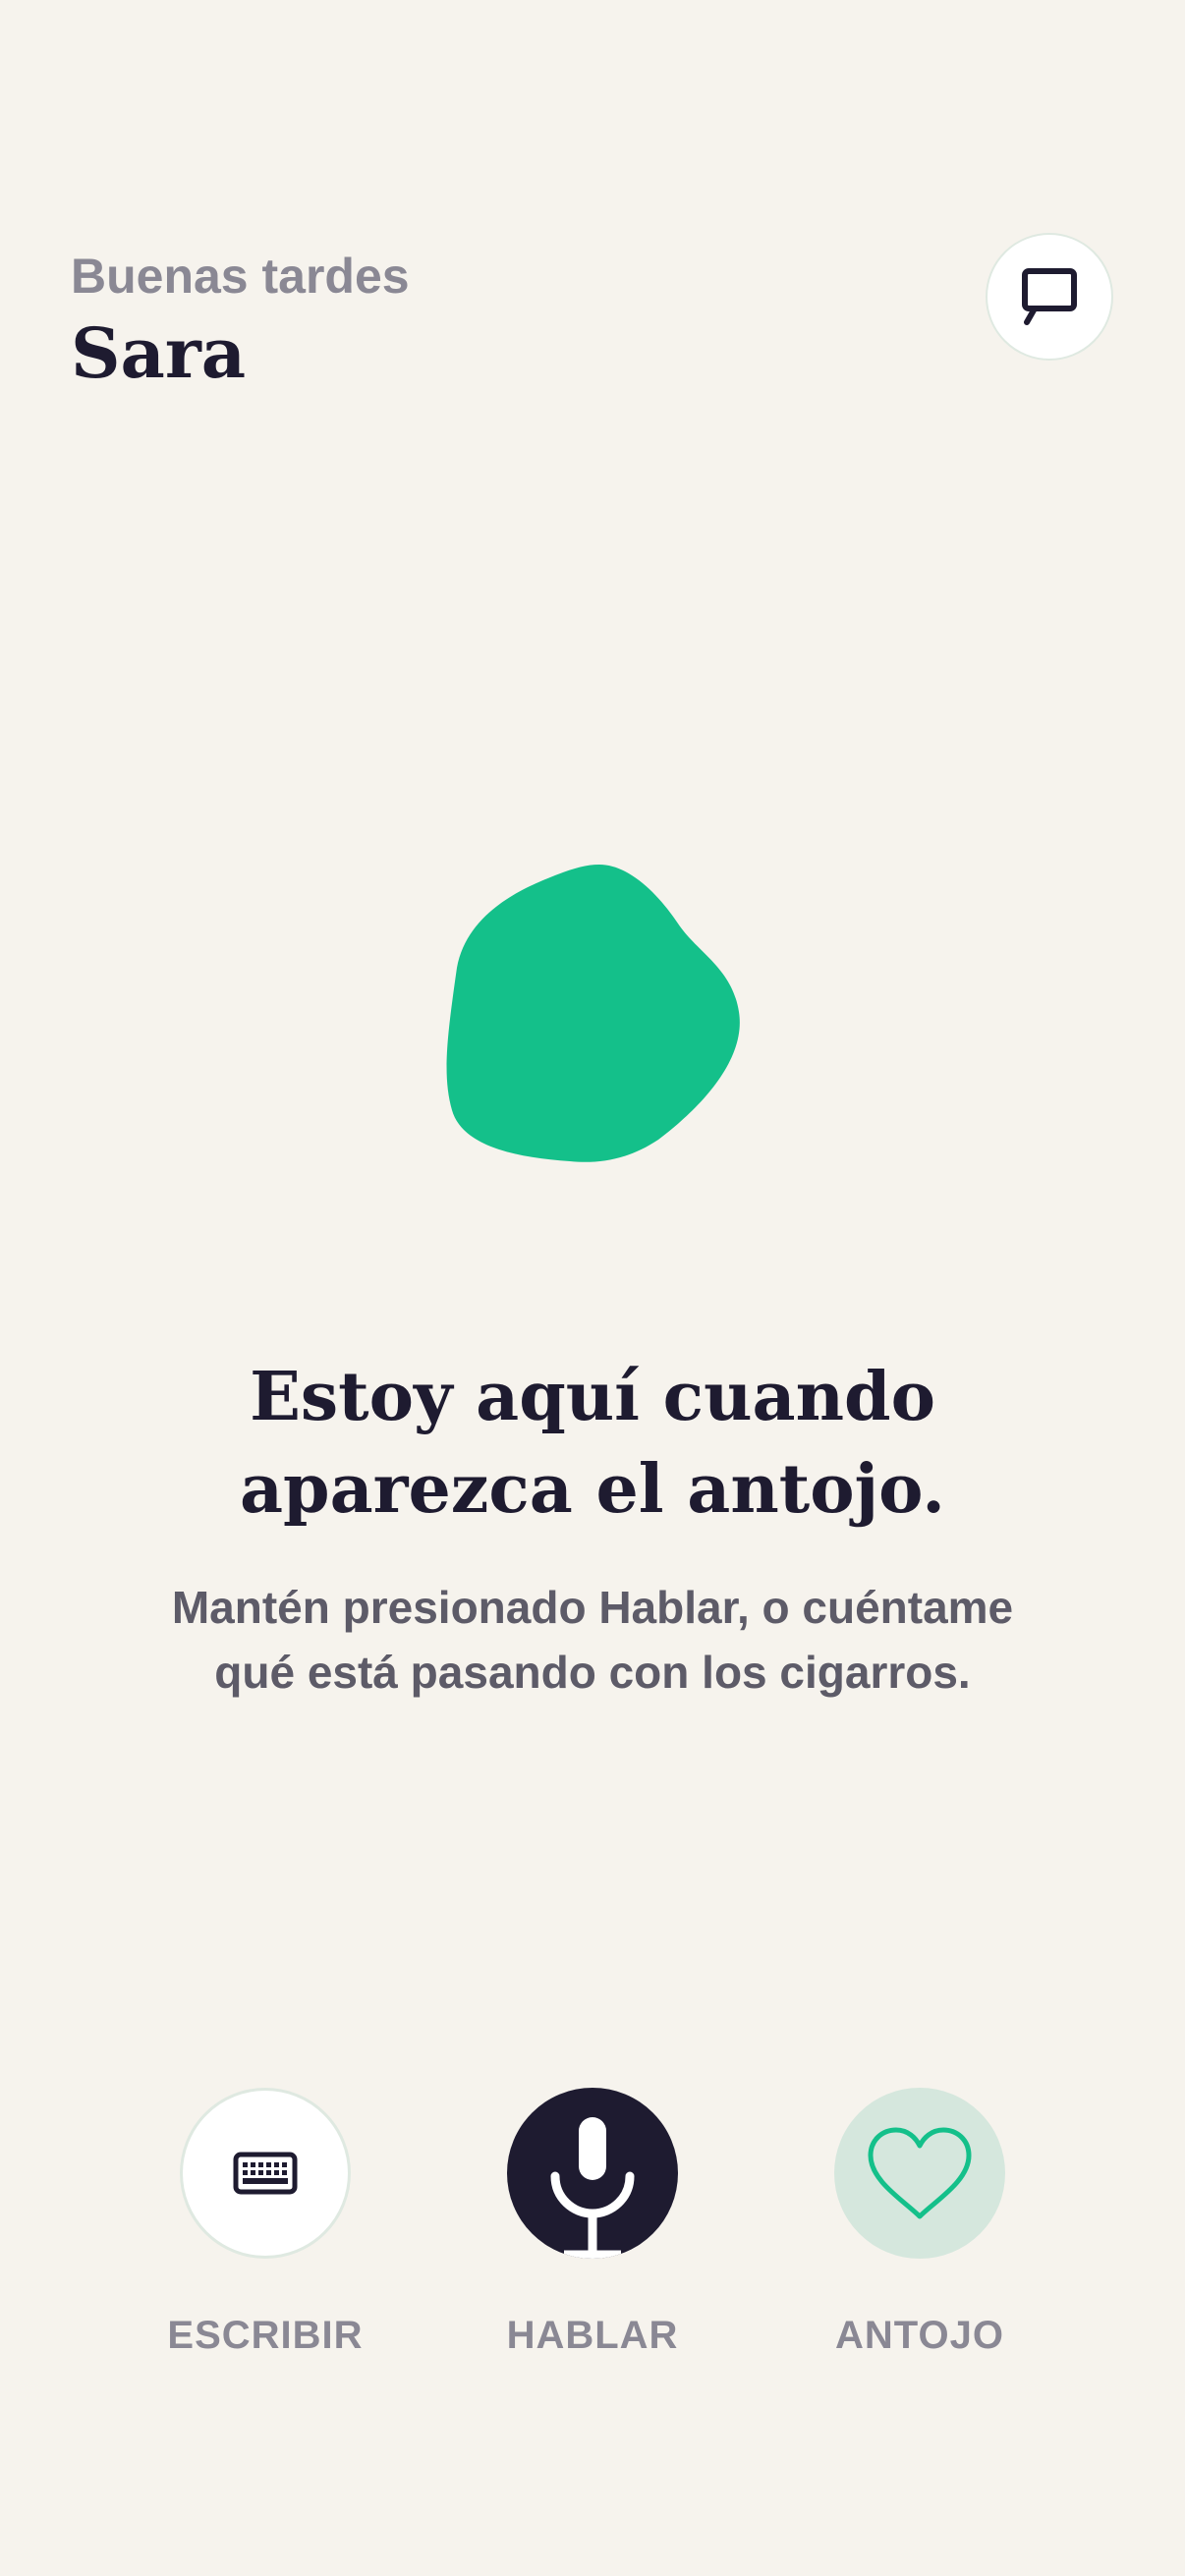 This screenshot has height=2576, width=1185. What do you see at coordinates (265, 2335) in the screenshot?
I see `write-label: ESCRIBIR` at bounding box center [265, 2335].